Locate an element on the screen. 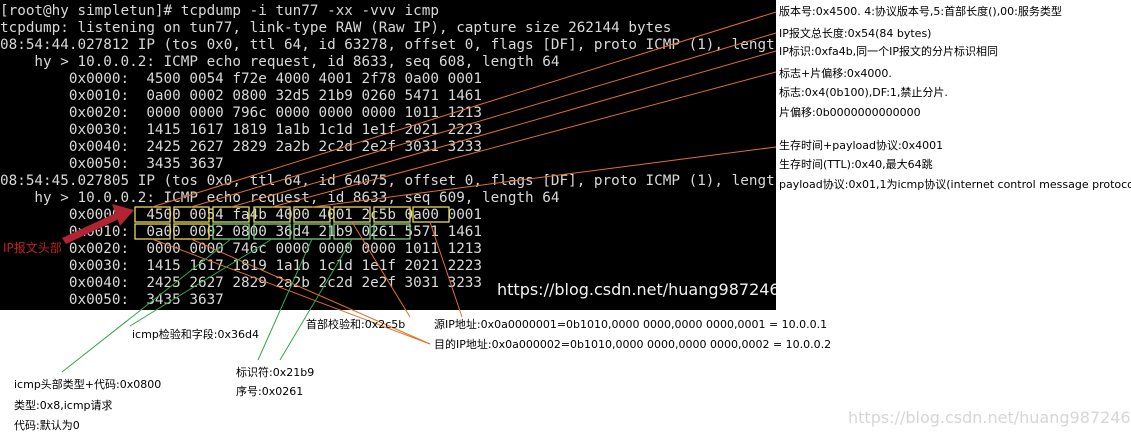  annotation-flags: 标志:0x4(0b100),DF:1,禁止分片. is located at coordinates (863, 92).